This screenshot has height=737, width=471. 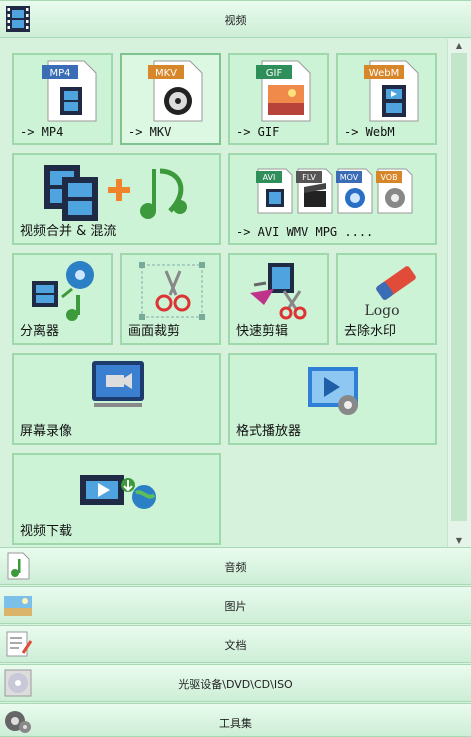 I want to click on tile-label: -> MP4, so click(x=42, y=132).